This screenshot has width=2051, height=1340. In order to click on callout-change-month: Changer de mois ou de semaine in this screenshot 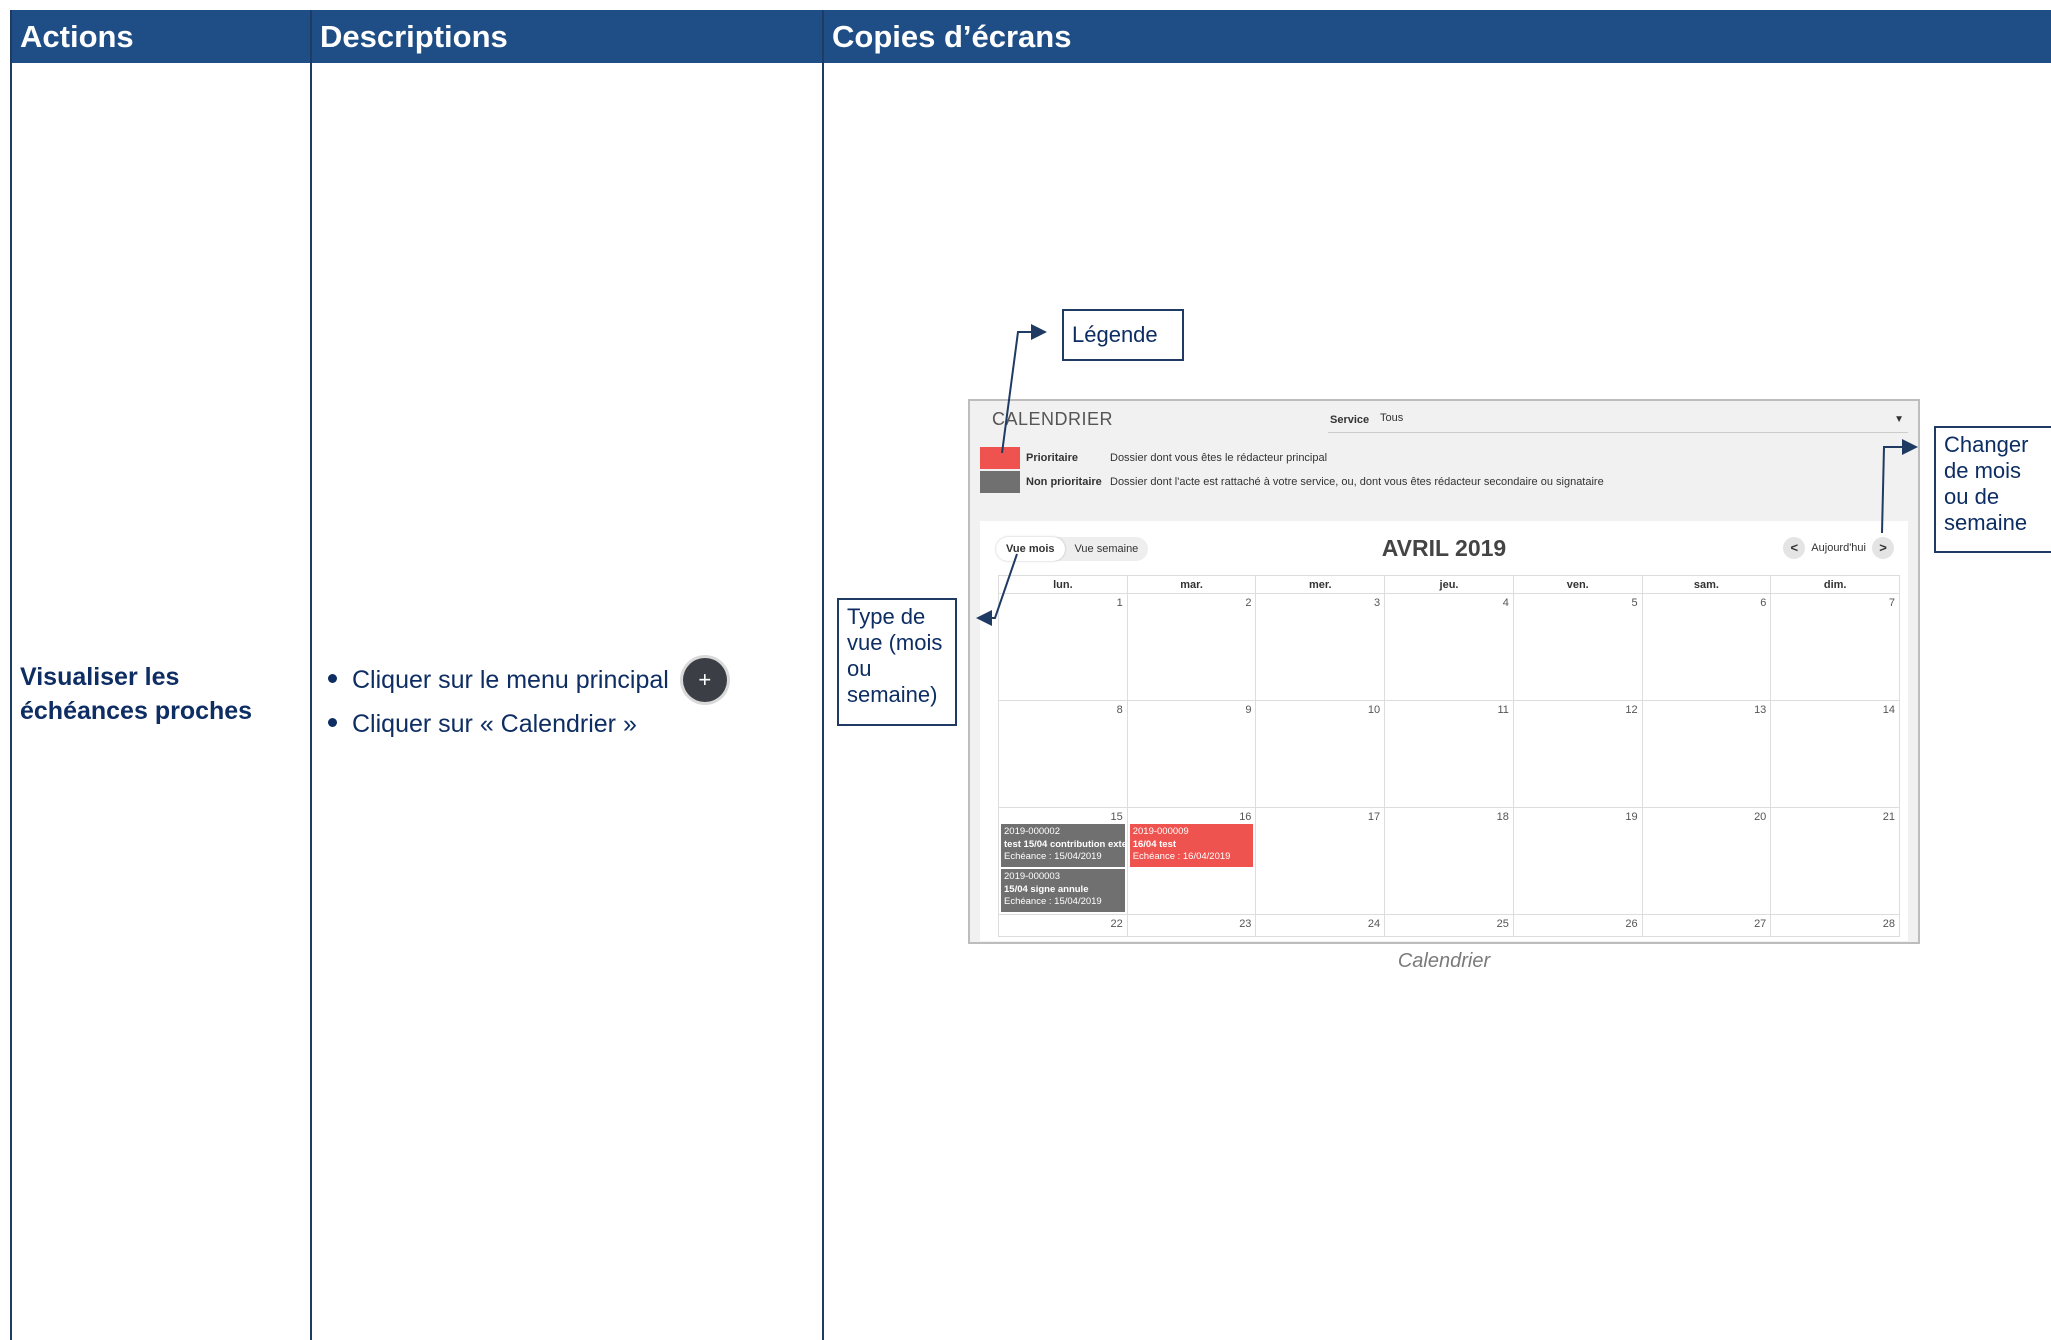, I will do `click(1992, 489)`.